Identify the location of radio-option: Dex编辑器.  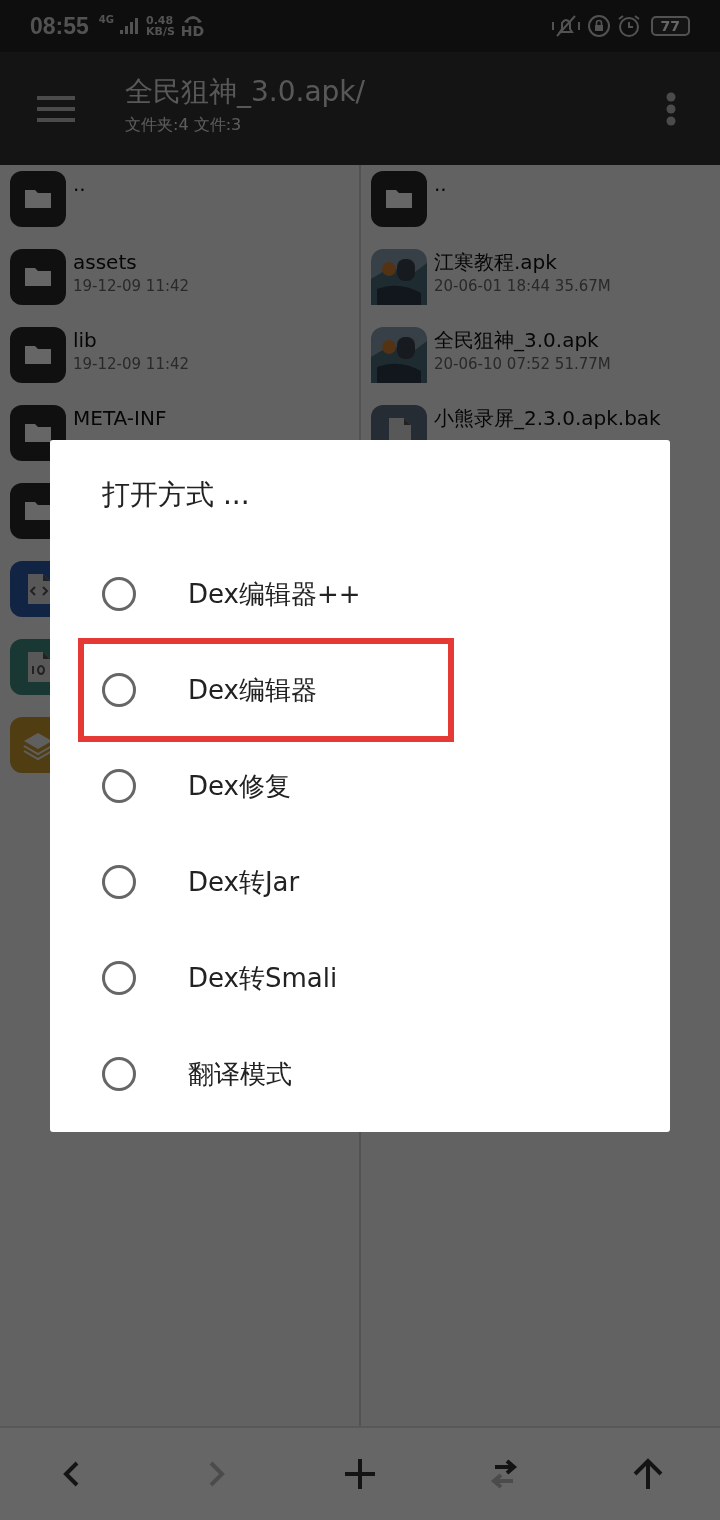
(266, 690).